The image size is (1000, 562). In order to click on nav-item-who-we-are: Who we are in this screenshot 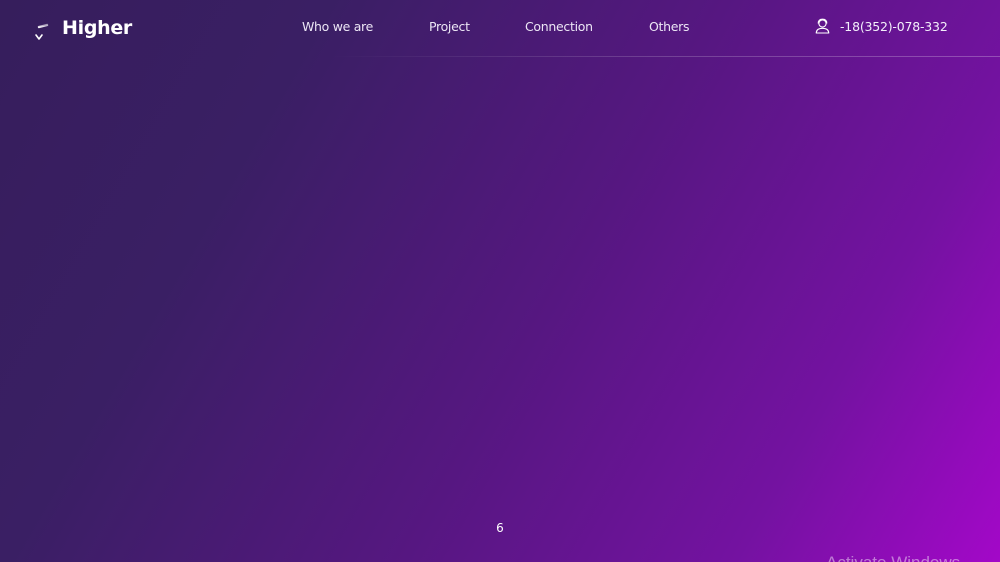, I will do `click(337, 26)`.